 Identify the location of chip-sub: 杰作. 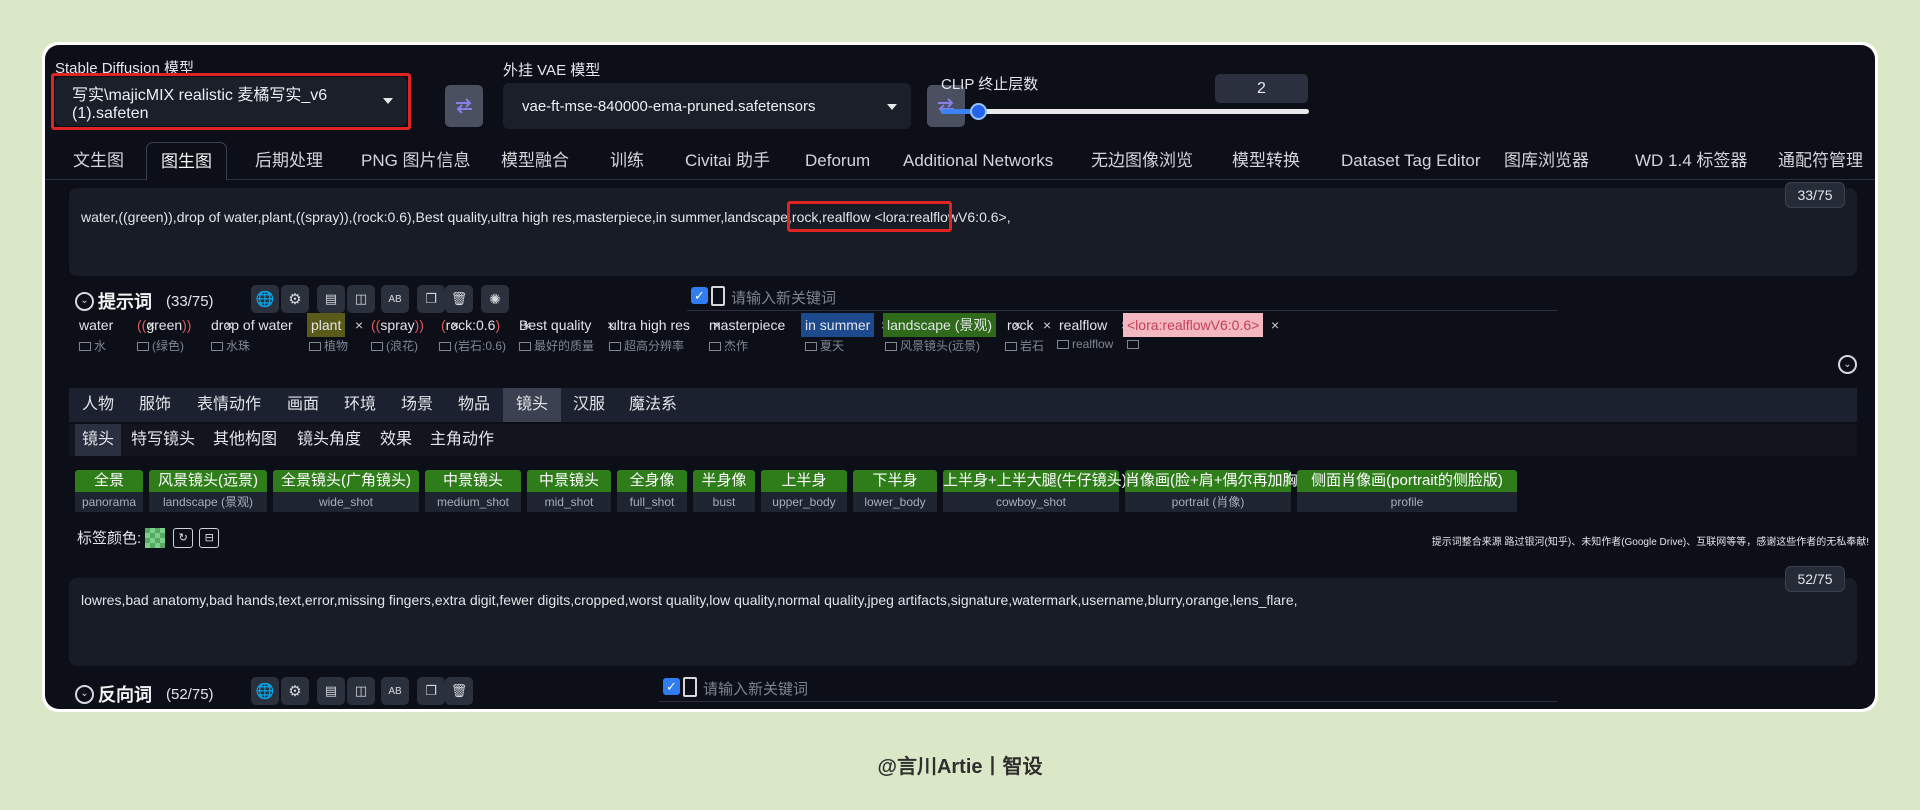
(728, 345).